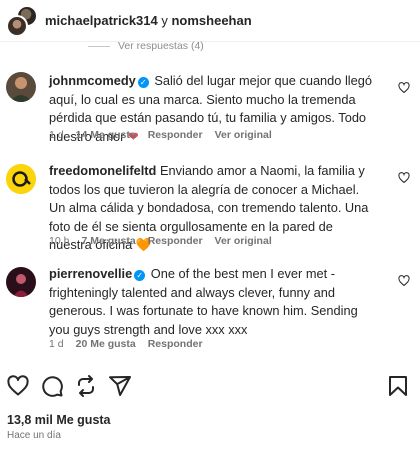  What do you see at coordinates (106, 344) in the screenshot?
I see `comment-likes: 20 Me gusta` at bounding box center [106, 344].